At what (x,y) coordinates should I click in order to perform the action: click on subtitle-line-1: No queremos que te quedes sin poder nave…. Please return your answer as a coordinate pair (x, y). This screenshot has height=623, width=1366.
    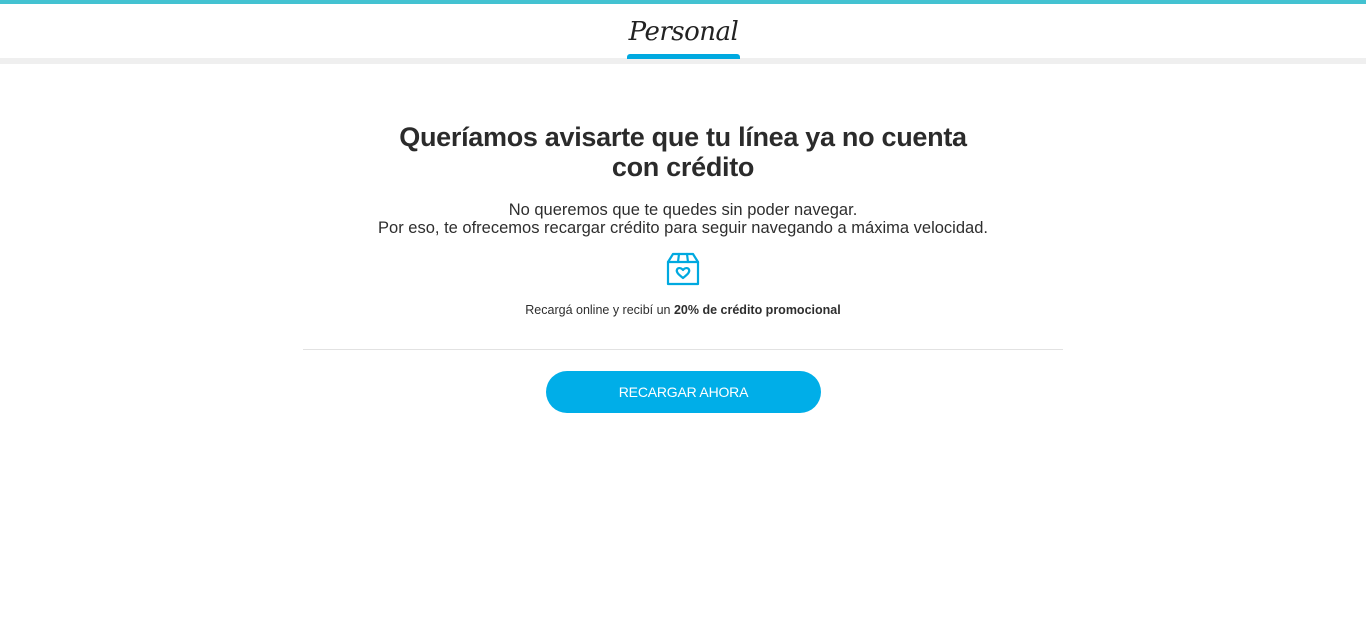
    Looking at the image, I should click on (683, 210).